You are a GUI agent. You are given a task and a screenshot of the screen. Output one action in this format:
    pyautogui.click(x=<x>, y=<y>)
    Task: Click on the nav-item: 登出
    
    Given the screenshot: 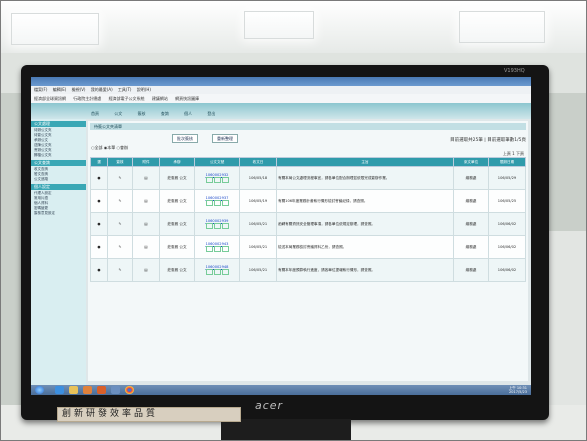 What is the action you would take?
    pyautogui.click(x=211, y=113)
    